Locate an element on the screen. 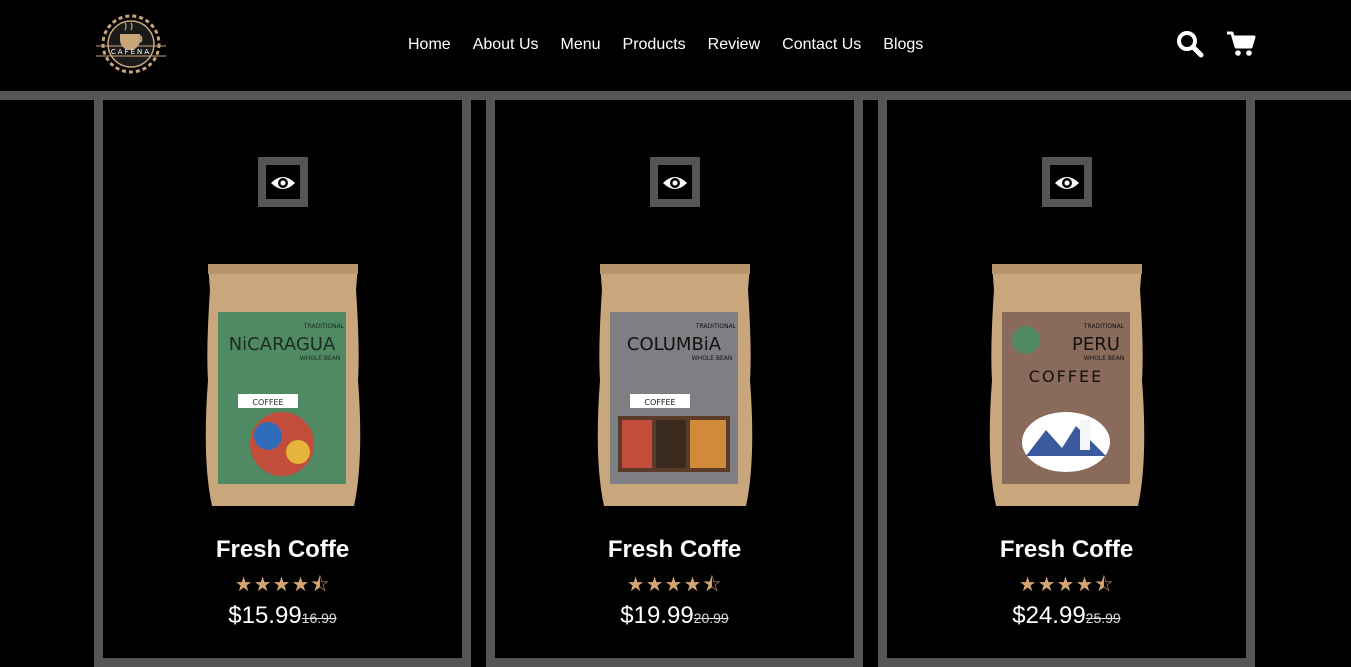  product-price: $24.9925.99 is located at coordinates (1066, 616).